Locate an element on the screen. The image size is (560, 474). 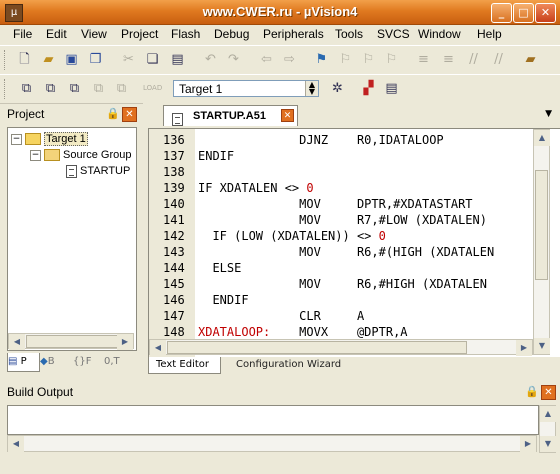
target-options-icon: ✲ is located at coordinates (337, 88).